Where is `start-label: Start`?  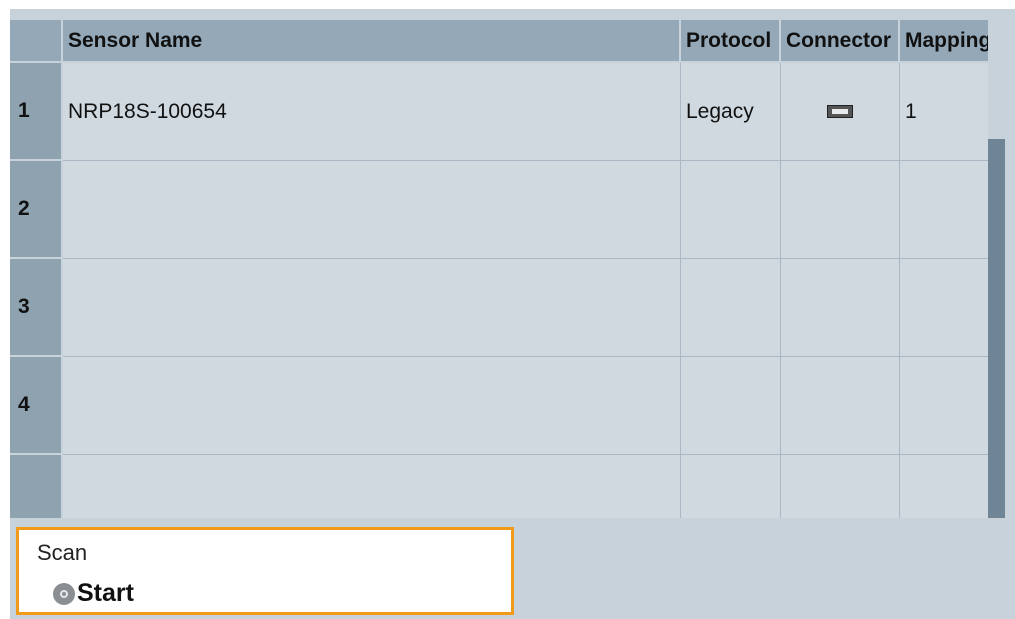 start-label: Start is located at coordinates (105, 593).